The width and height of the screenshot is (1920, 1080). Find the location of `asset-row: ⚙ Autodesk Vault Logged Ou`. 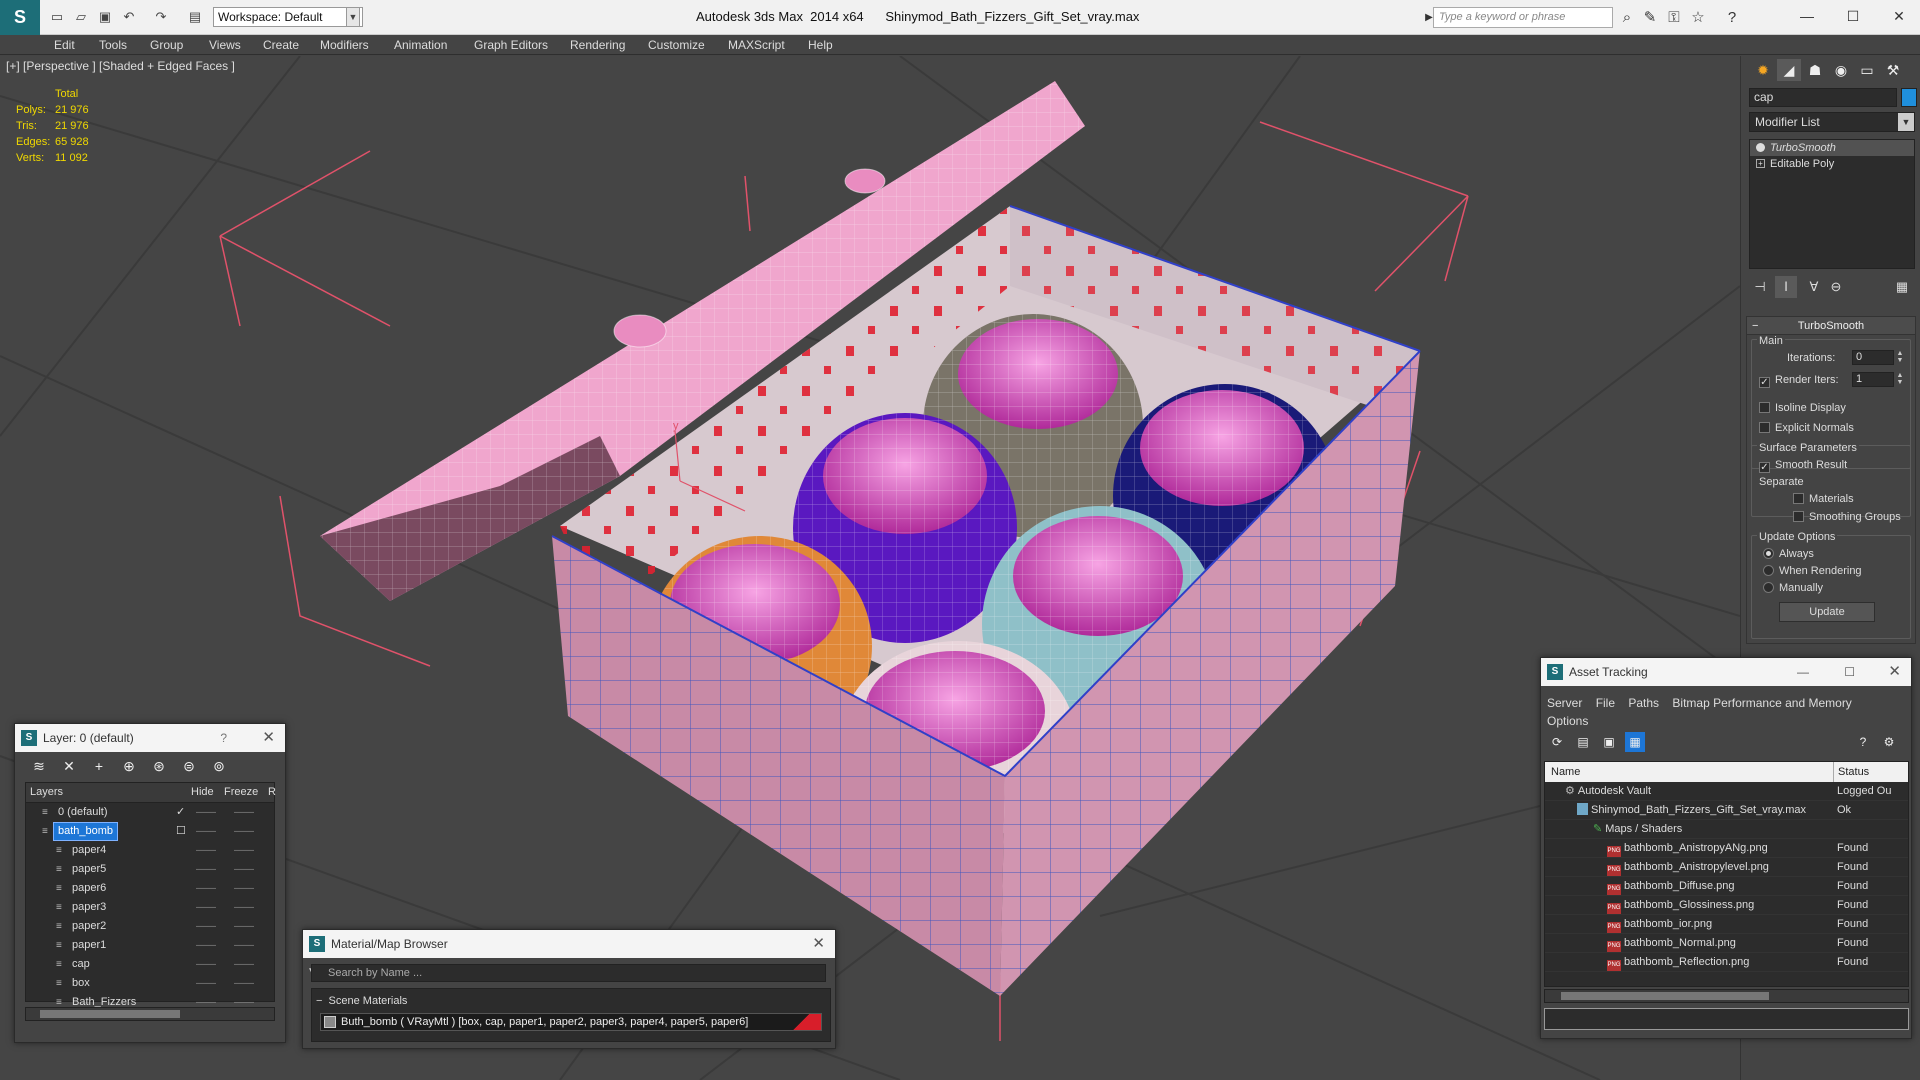

asset-row: ⚙ Autodesk Vault Logged Ou is located at coordinates (1726, 791).